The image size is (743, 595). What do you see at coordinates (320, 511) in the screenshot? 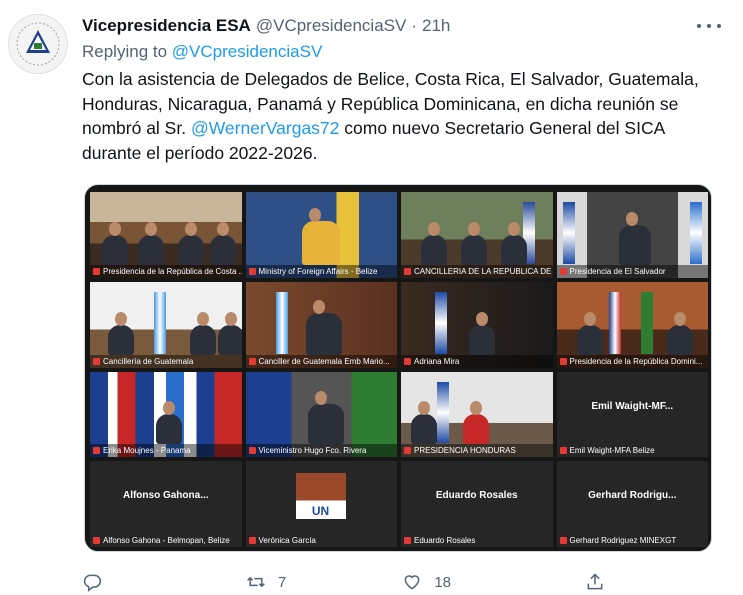
I see `un-logo-text: UN` at bounding box center [320, 511].